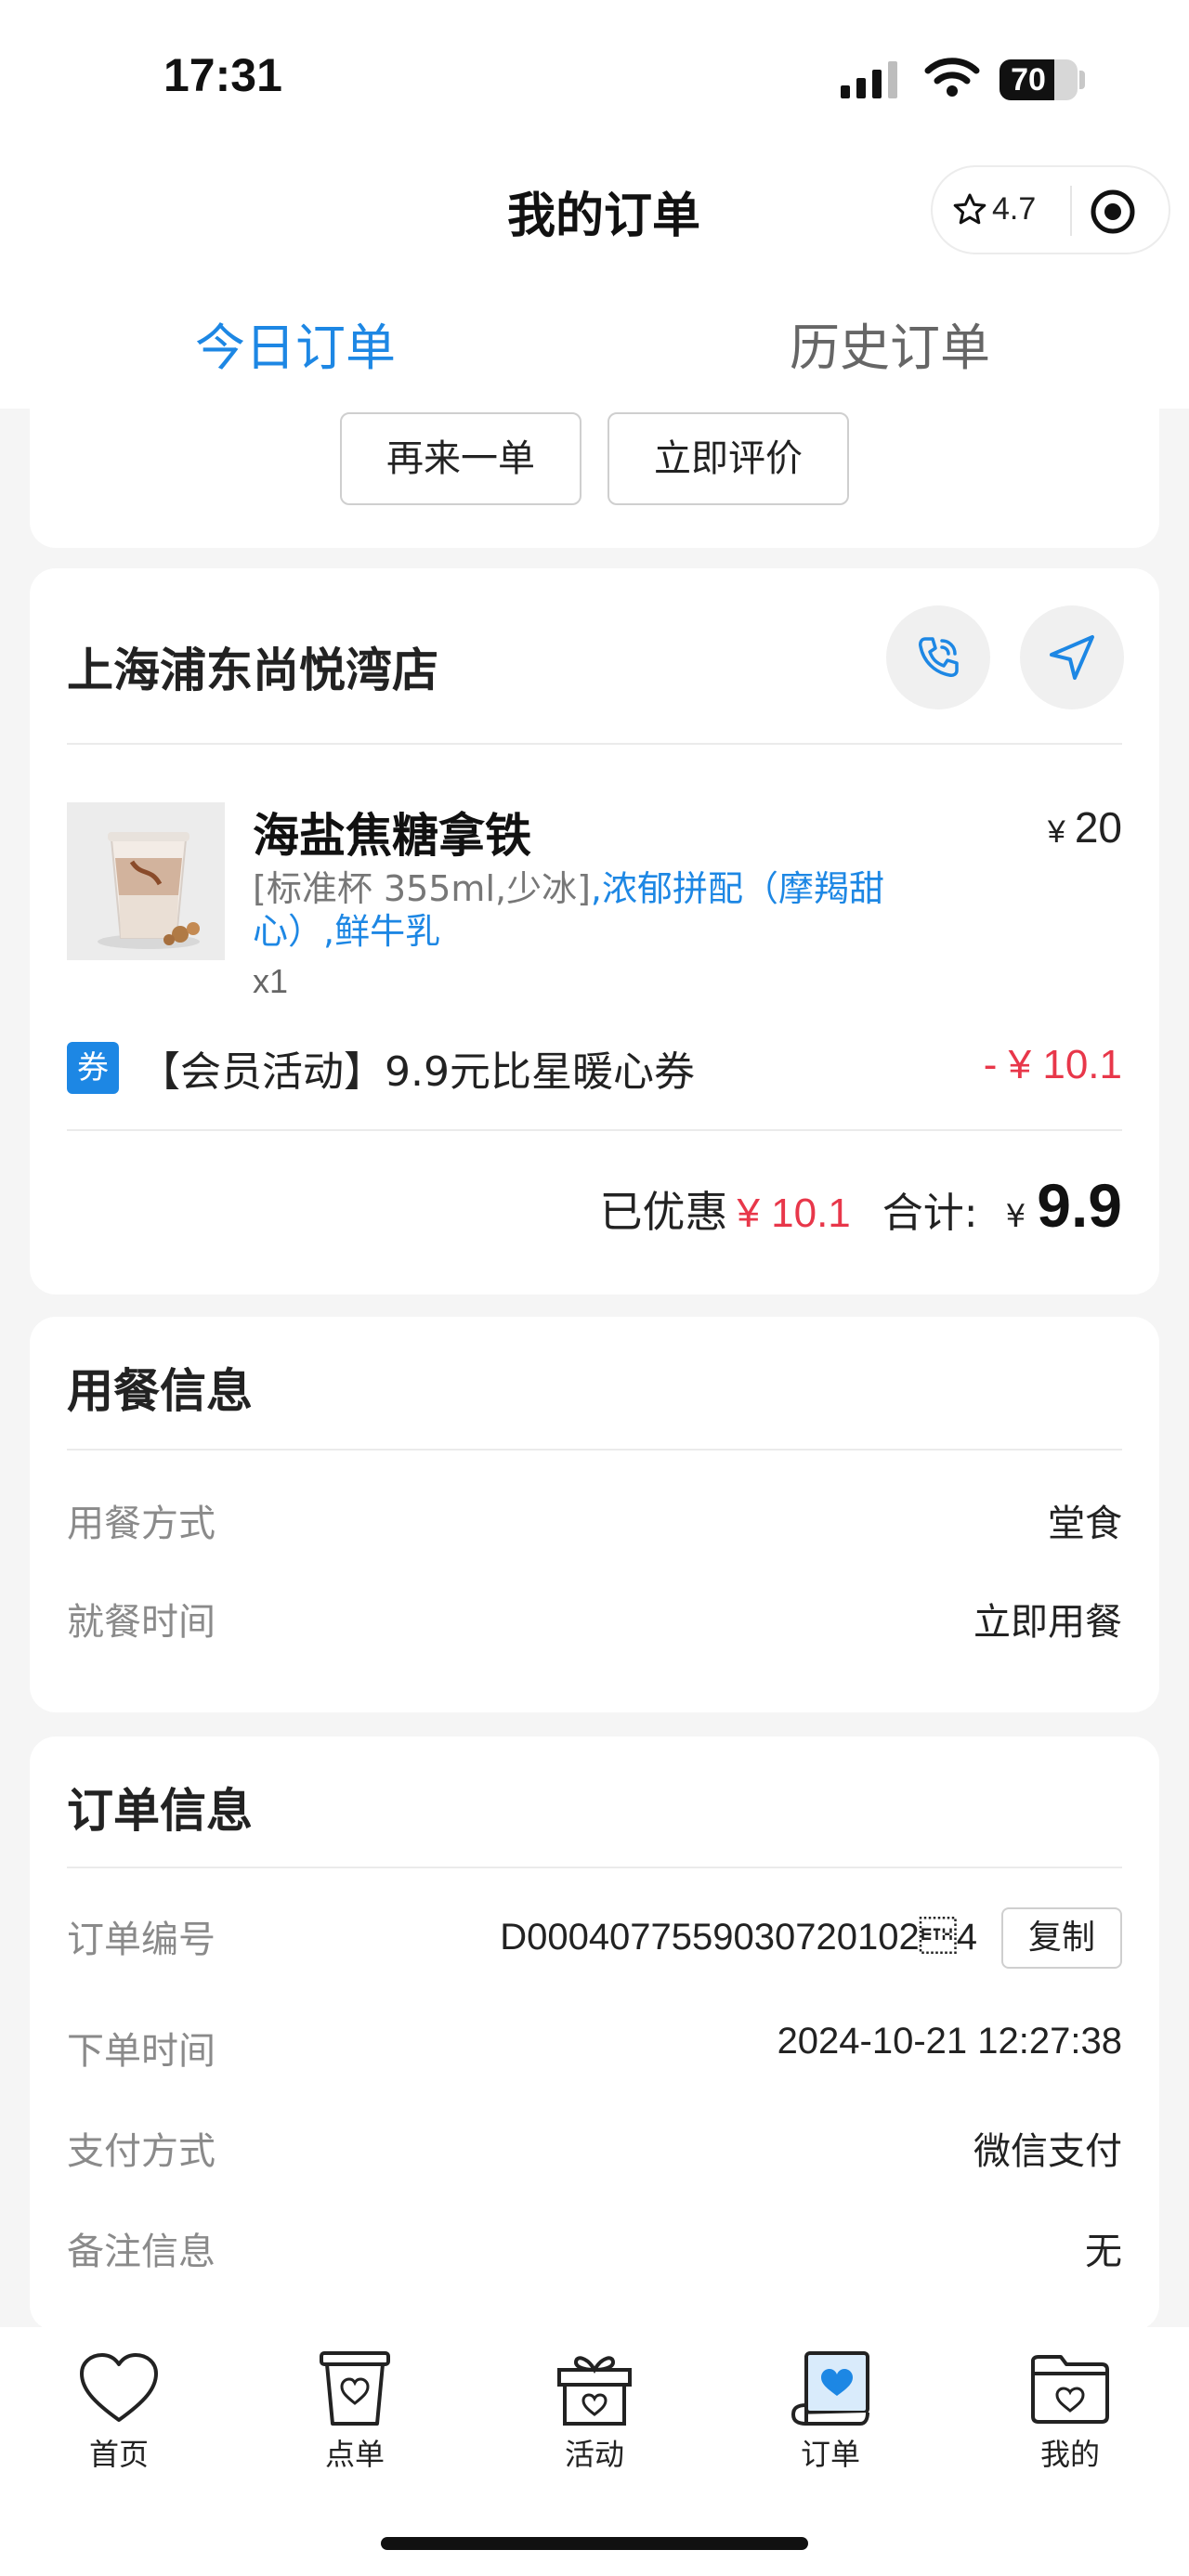  Describe the element at coordinates (253, 670) in the screenshot. I see `store-name: 上海浦东尚悦湾店` at that location.